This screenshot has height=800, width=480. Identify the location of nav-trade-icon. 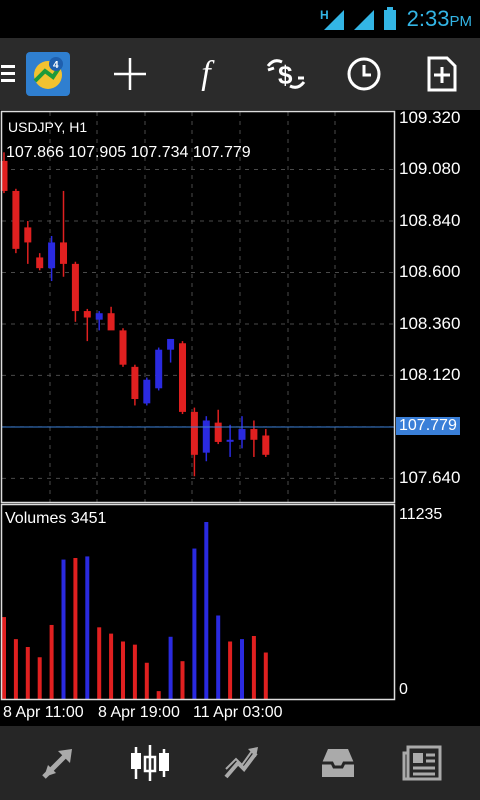
(241, 763).